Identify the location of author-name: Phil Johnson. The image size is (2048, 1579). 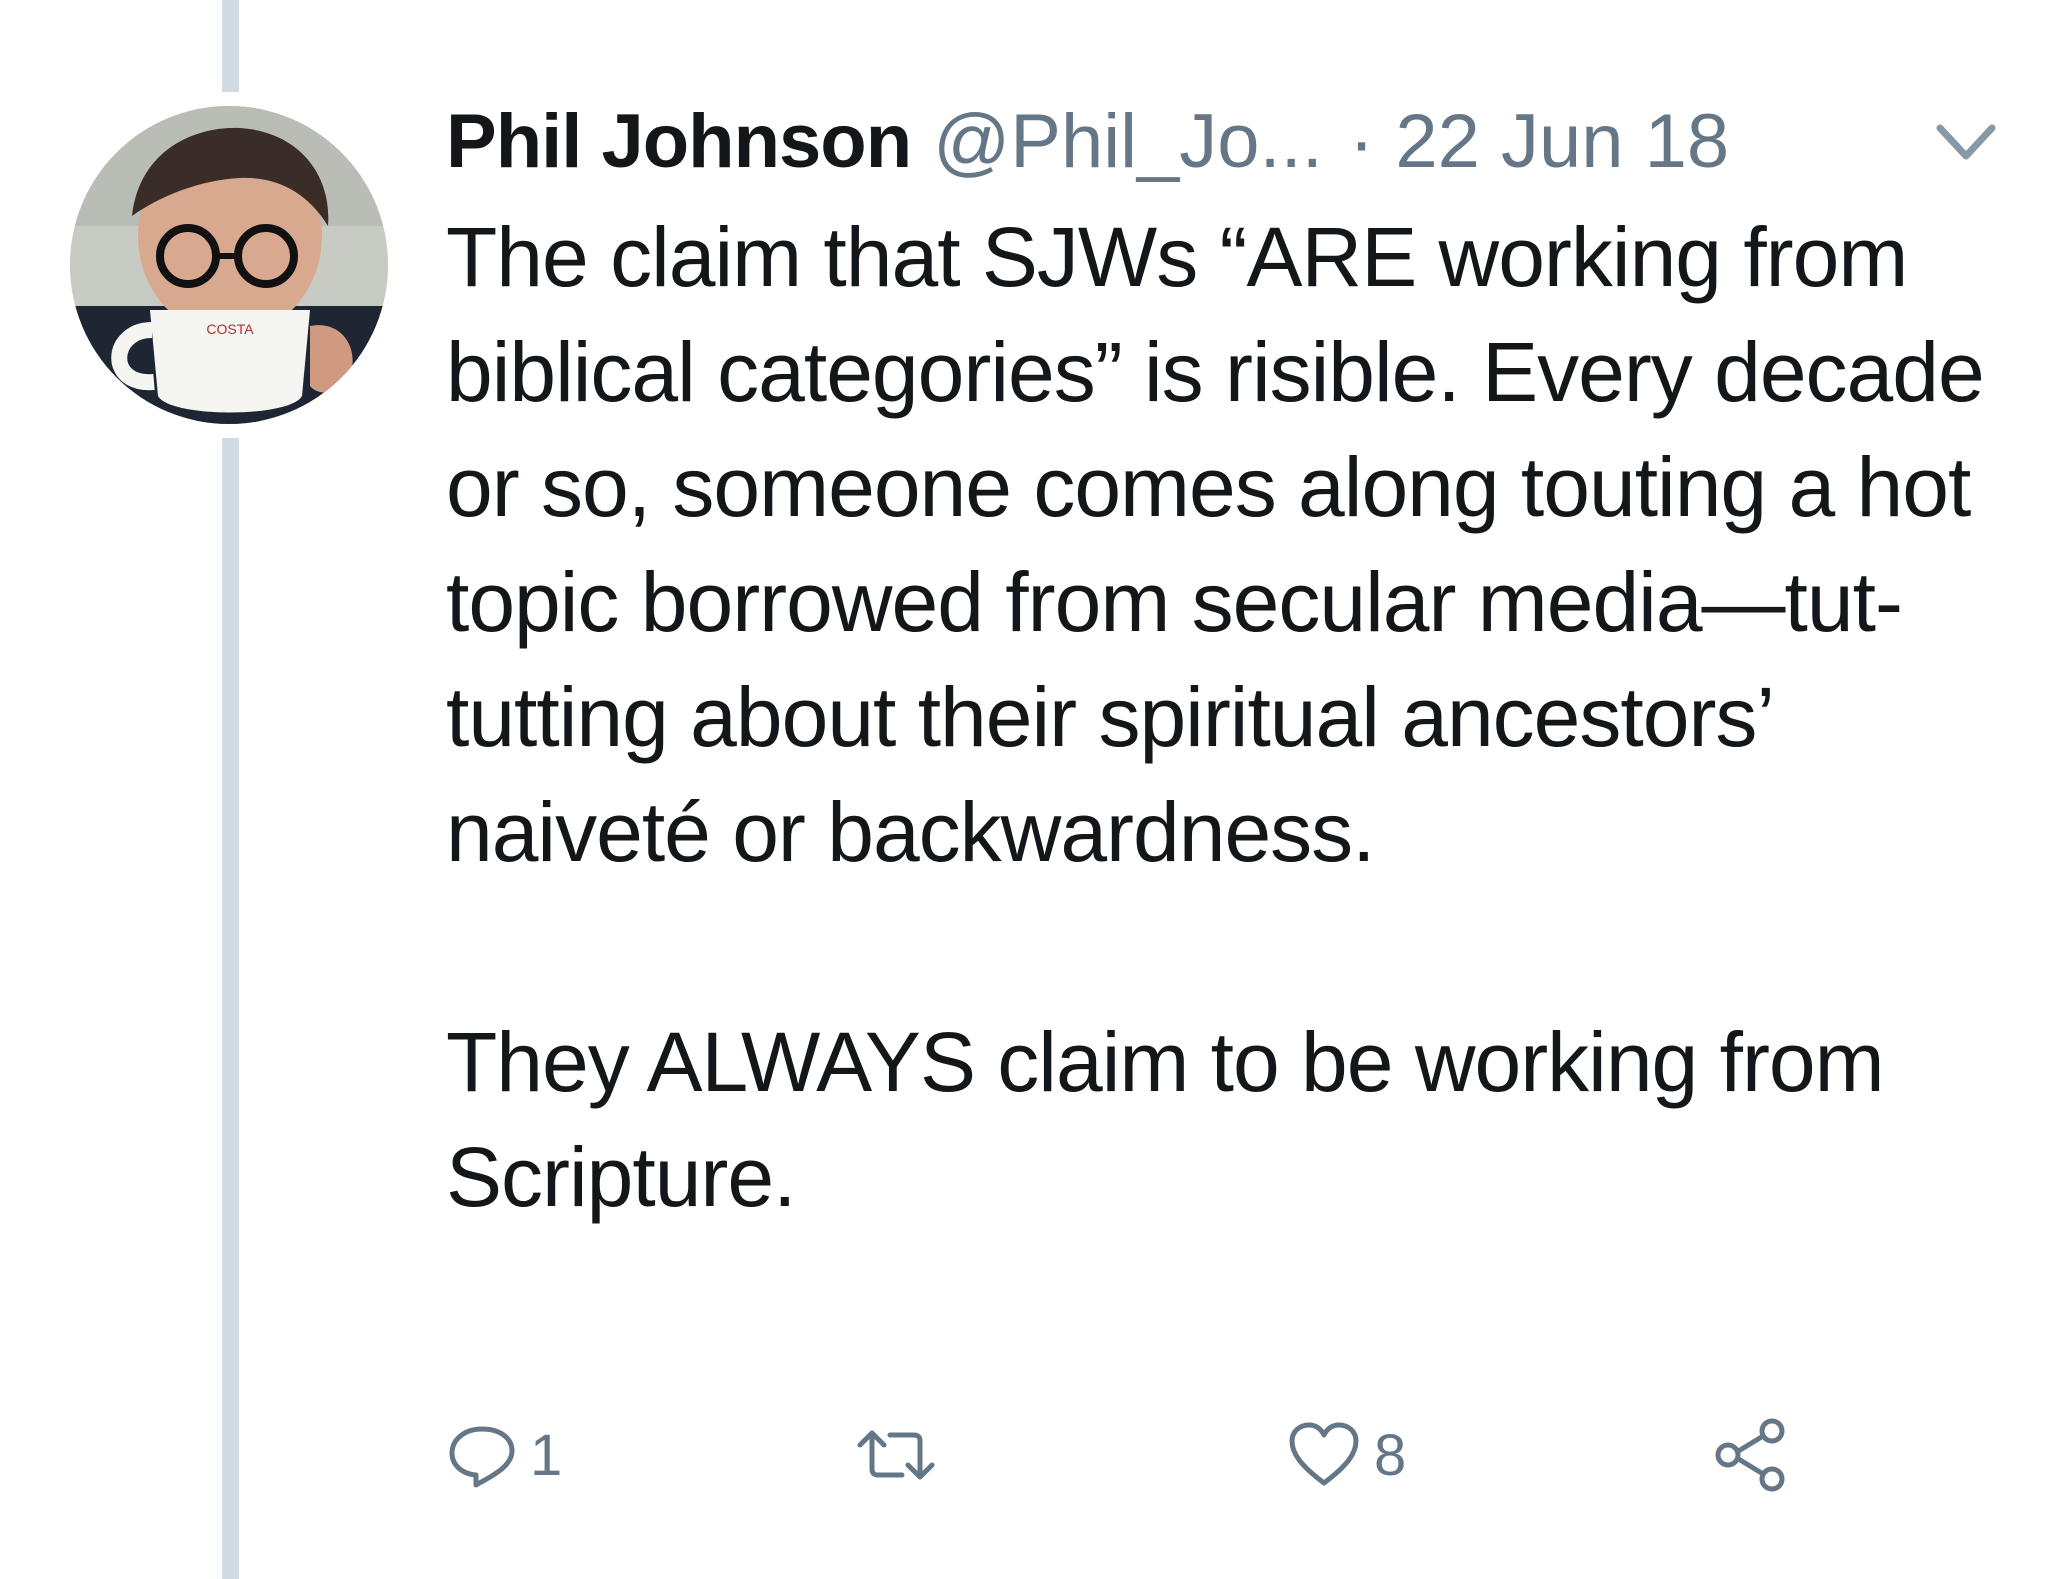
(679, 141).